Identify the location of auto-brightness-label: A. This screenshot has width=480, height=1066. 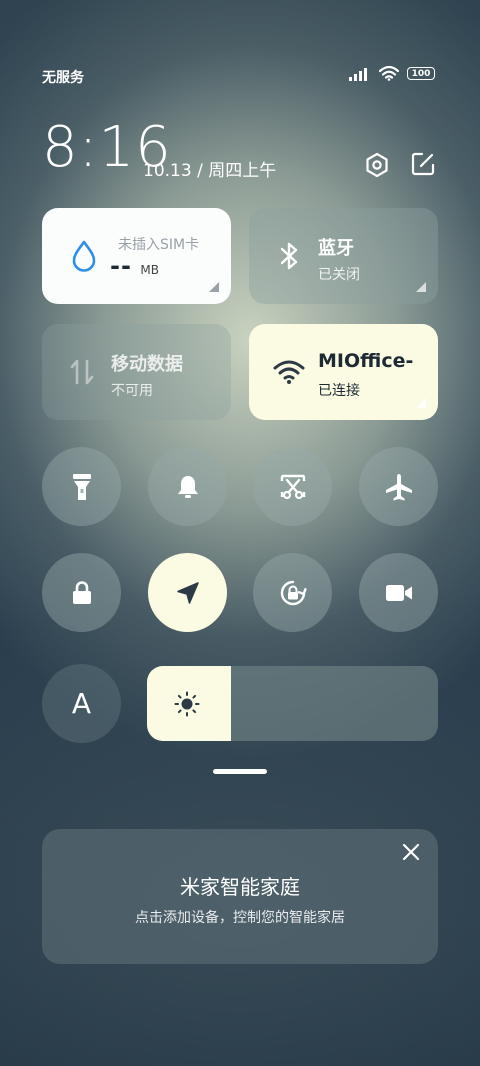
(81, 703).